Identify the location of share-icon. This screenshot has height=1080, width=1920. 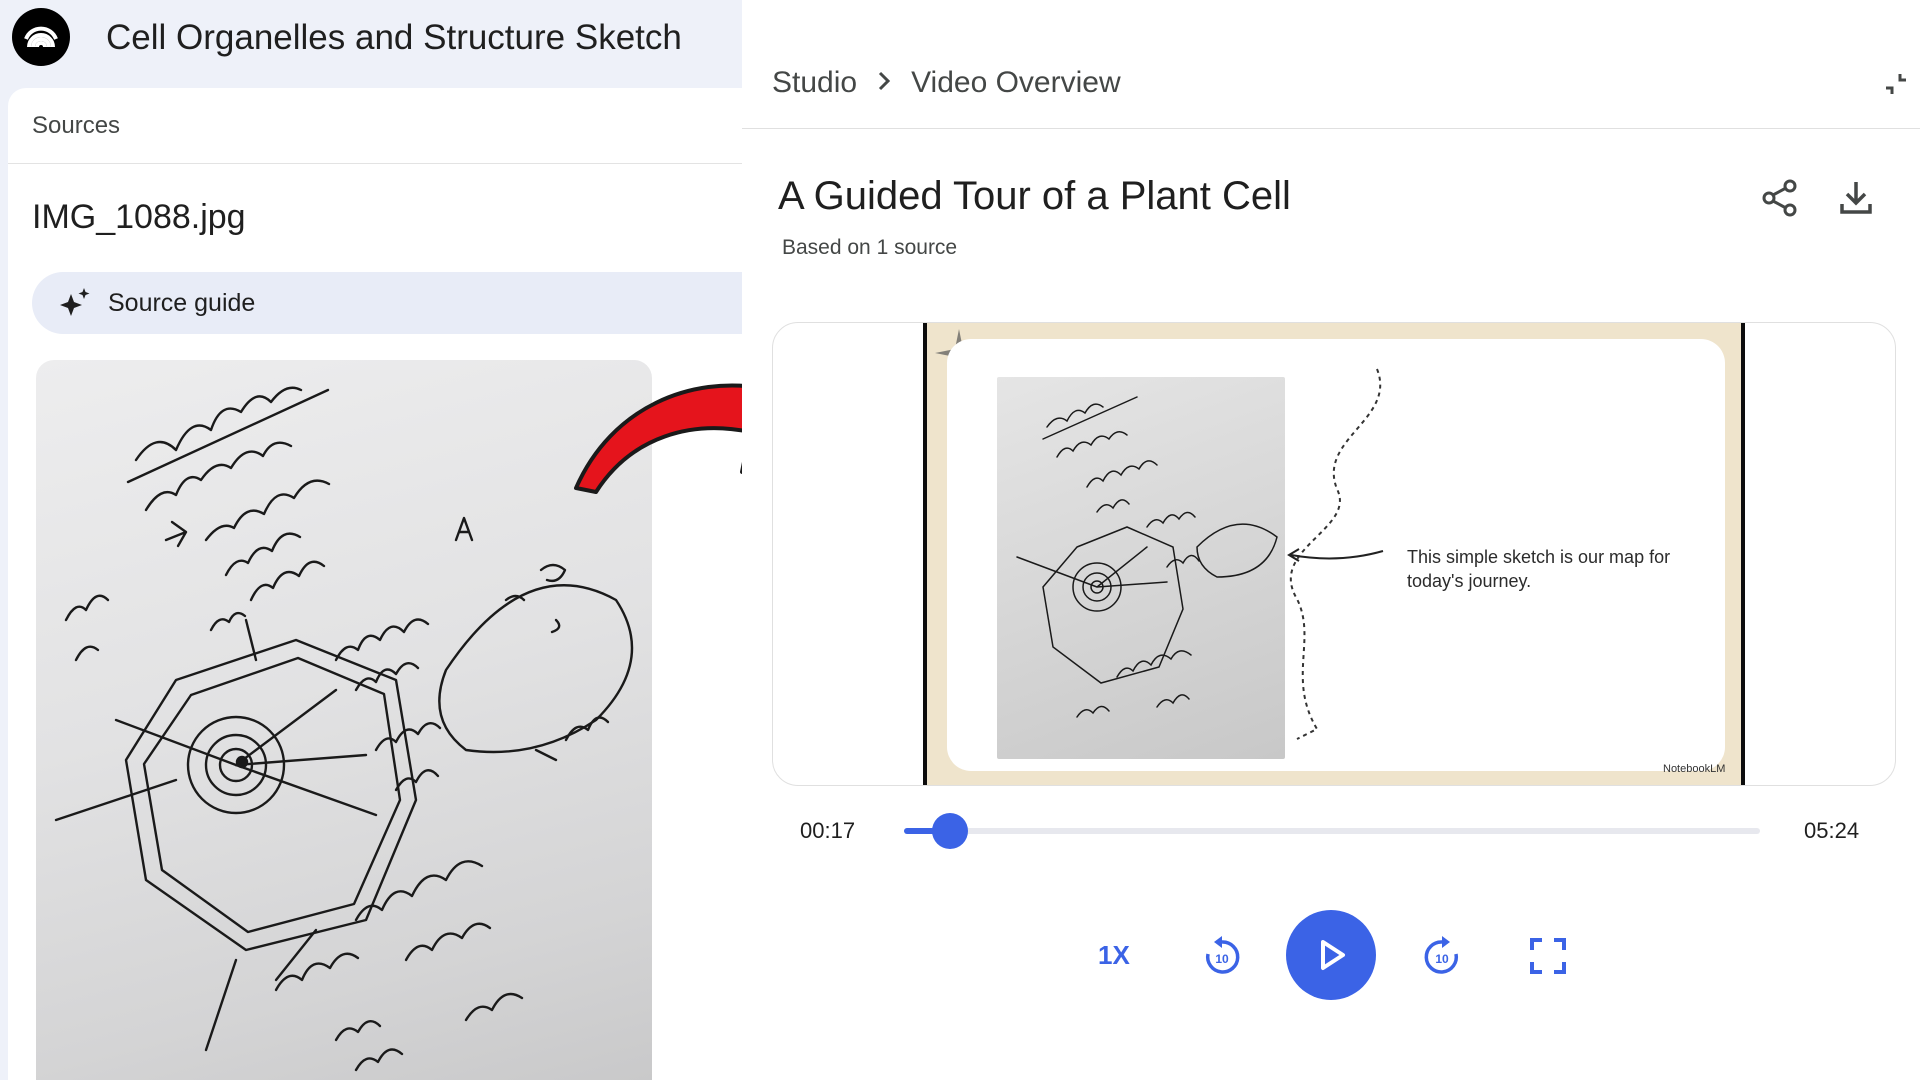
(1780, 198).